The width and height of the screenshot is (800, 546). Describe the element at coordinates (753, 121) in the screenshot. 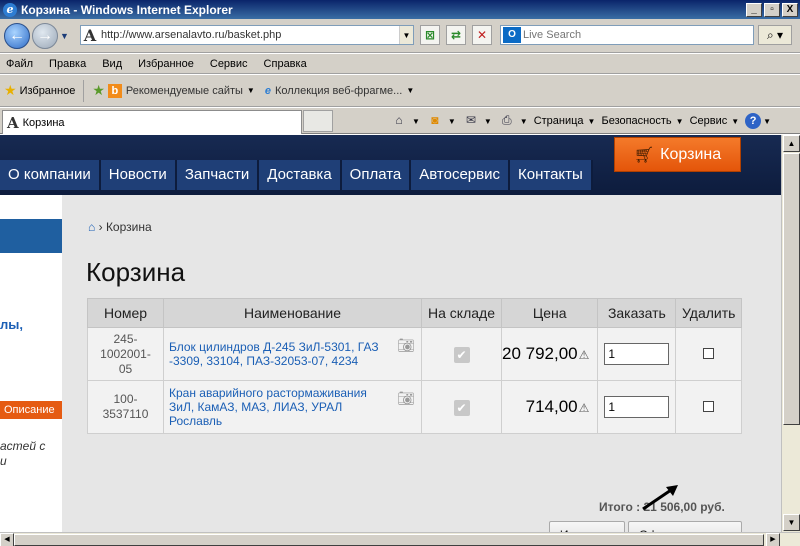

I see `help-icon: ?` at that location.